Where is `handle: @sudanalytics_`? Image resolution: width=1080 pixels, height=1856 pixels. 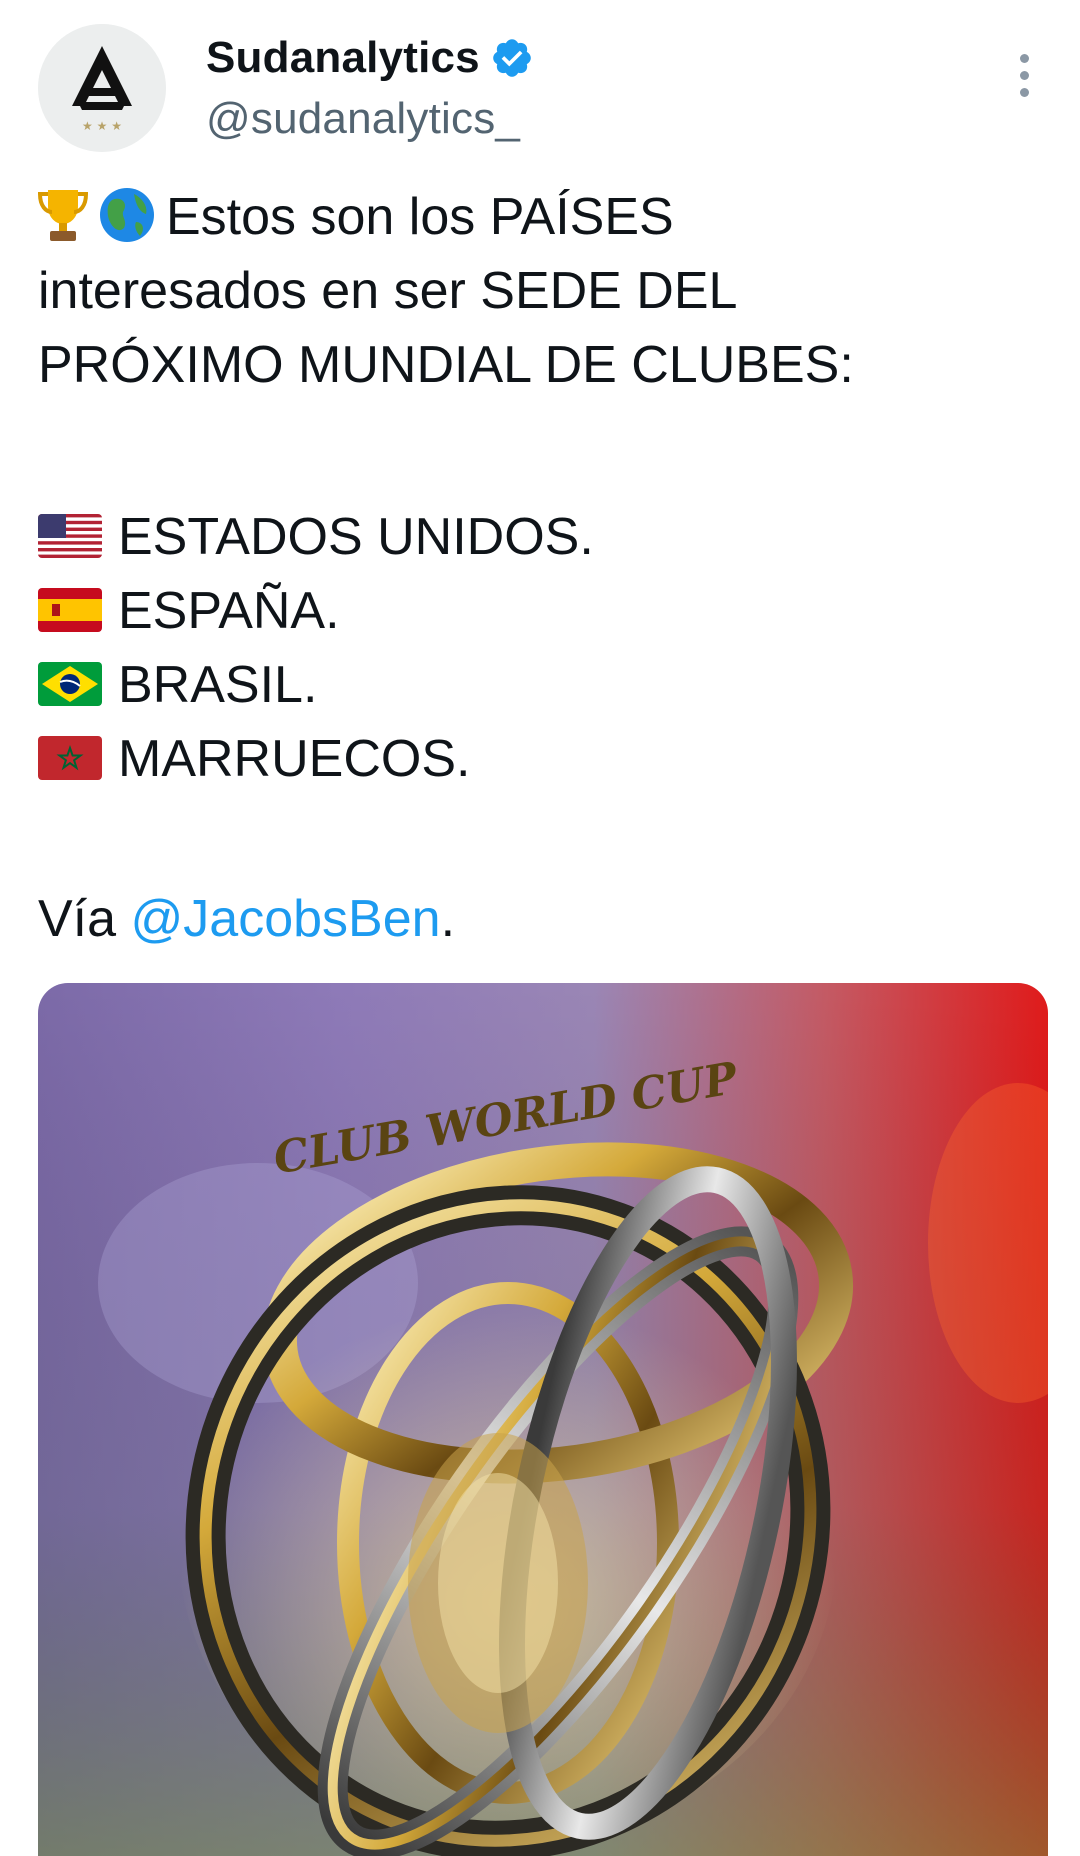 handle: @sudanalytics_ is located at coordinates (370, 119).